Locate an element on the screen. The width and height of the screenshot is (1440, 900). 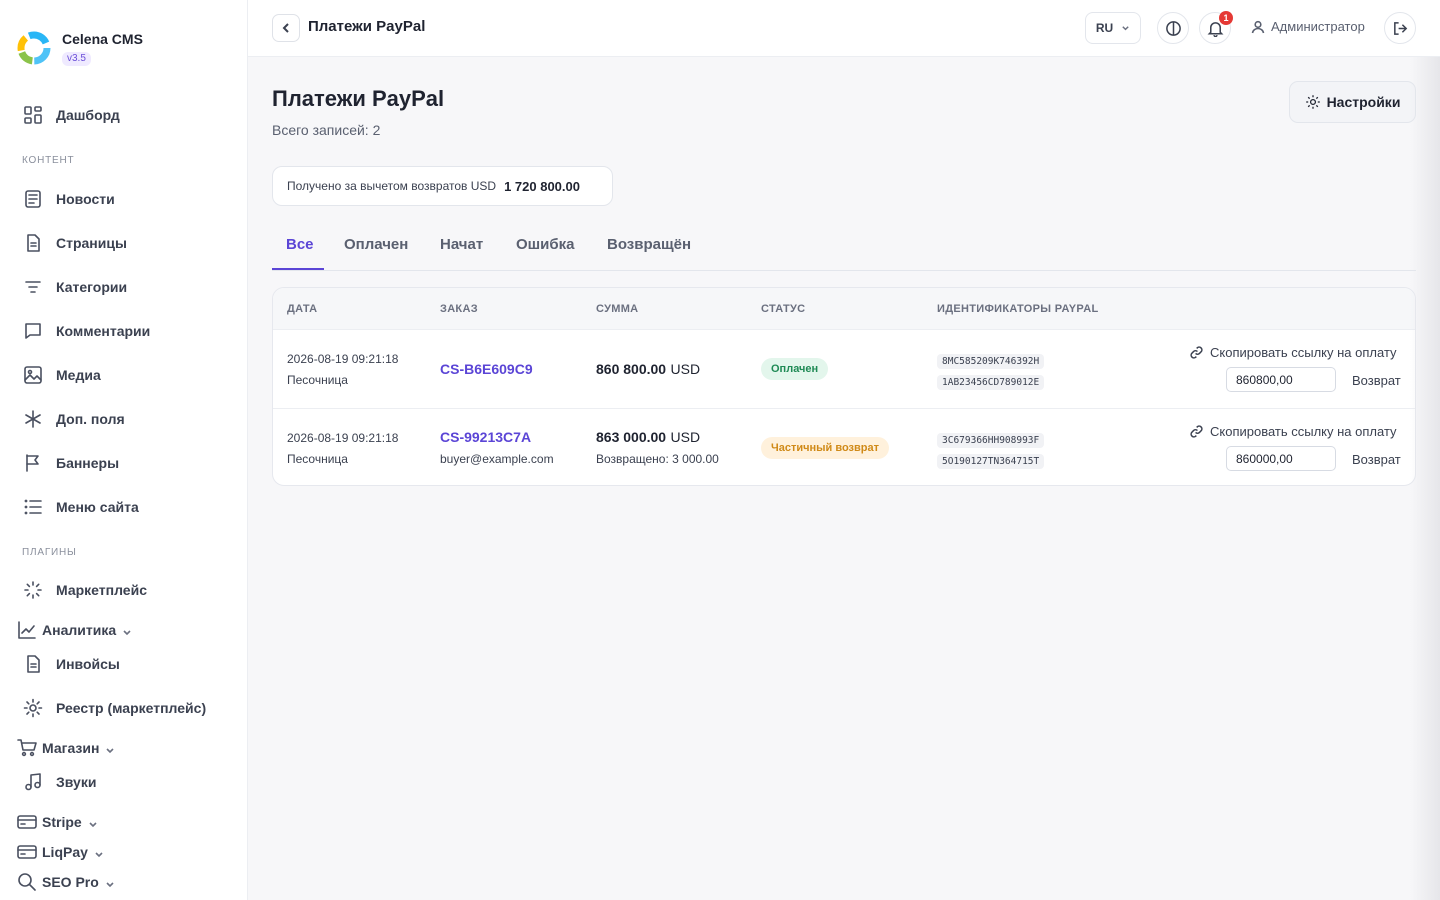
order-link: CS-99213C7A is located at coordinates (485, 437).